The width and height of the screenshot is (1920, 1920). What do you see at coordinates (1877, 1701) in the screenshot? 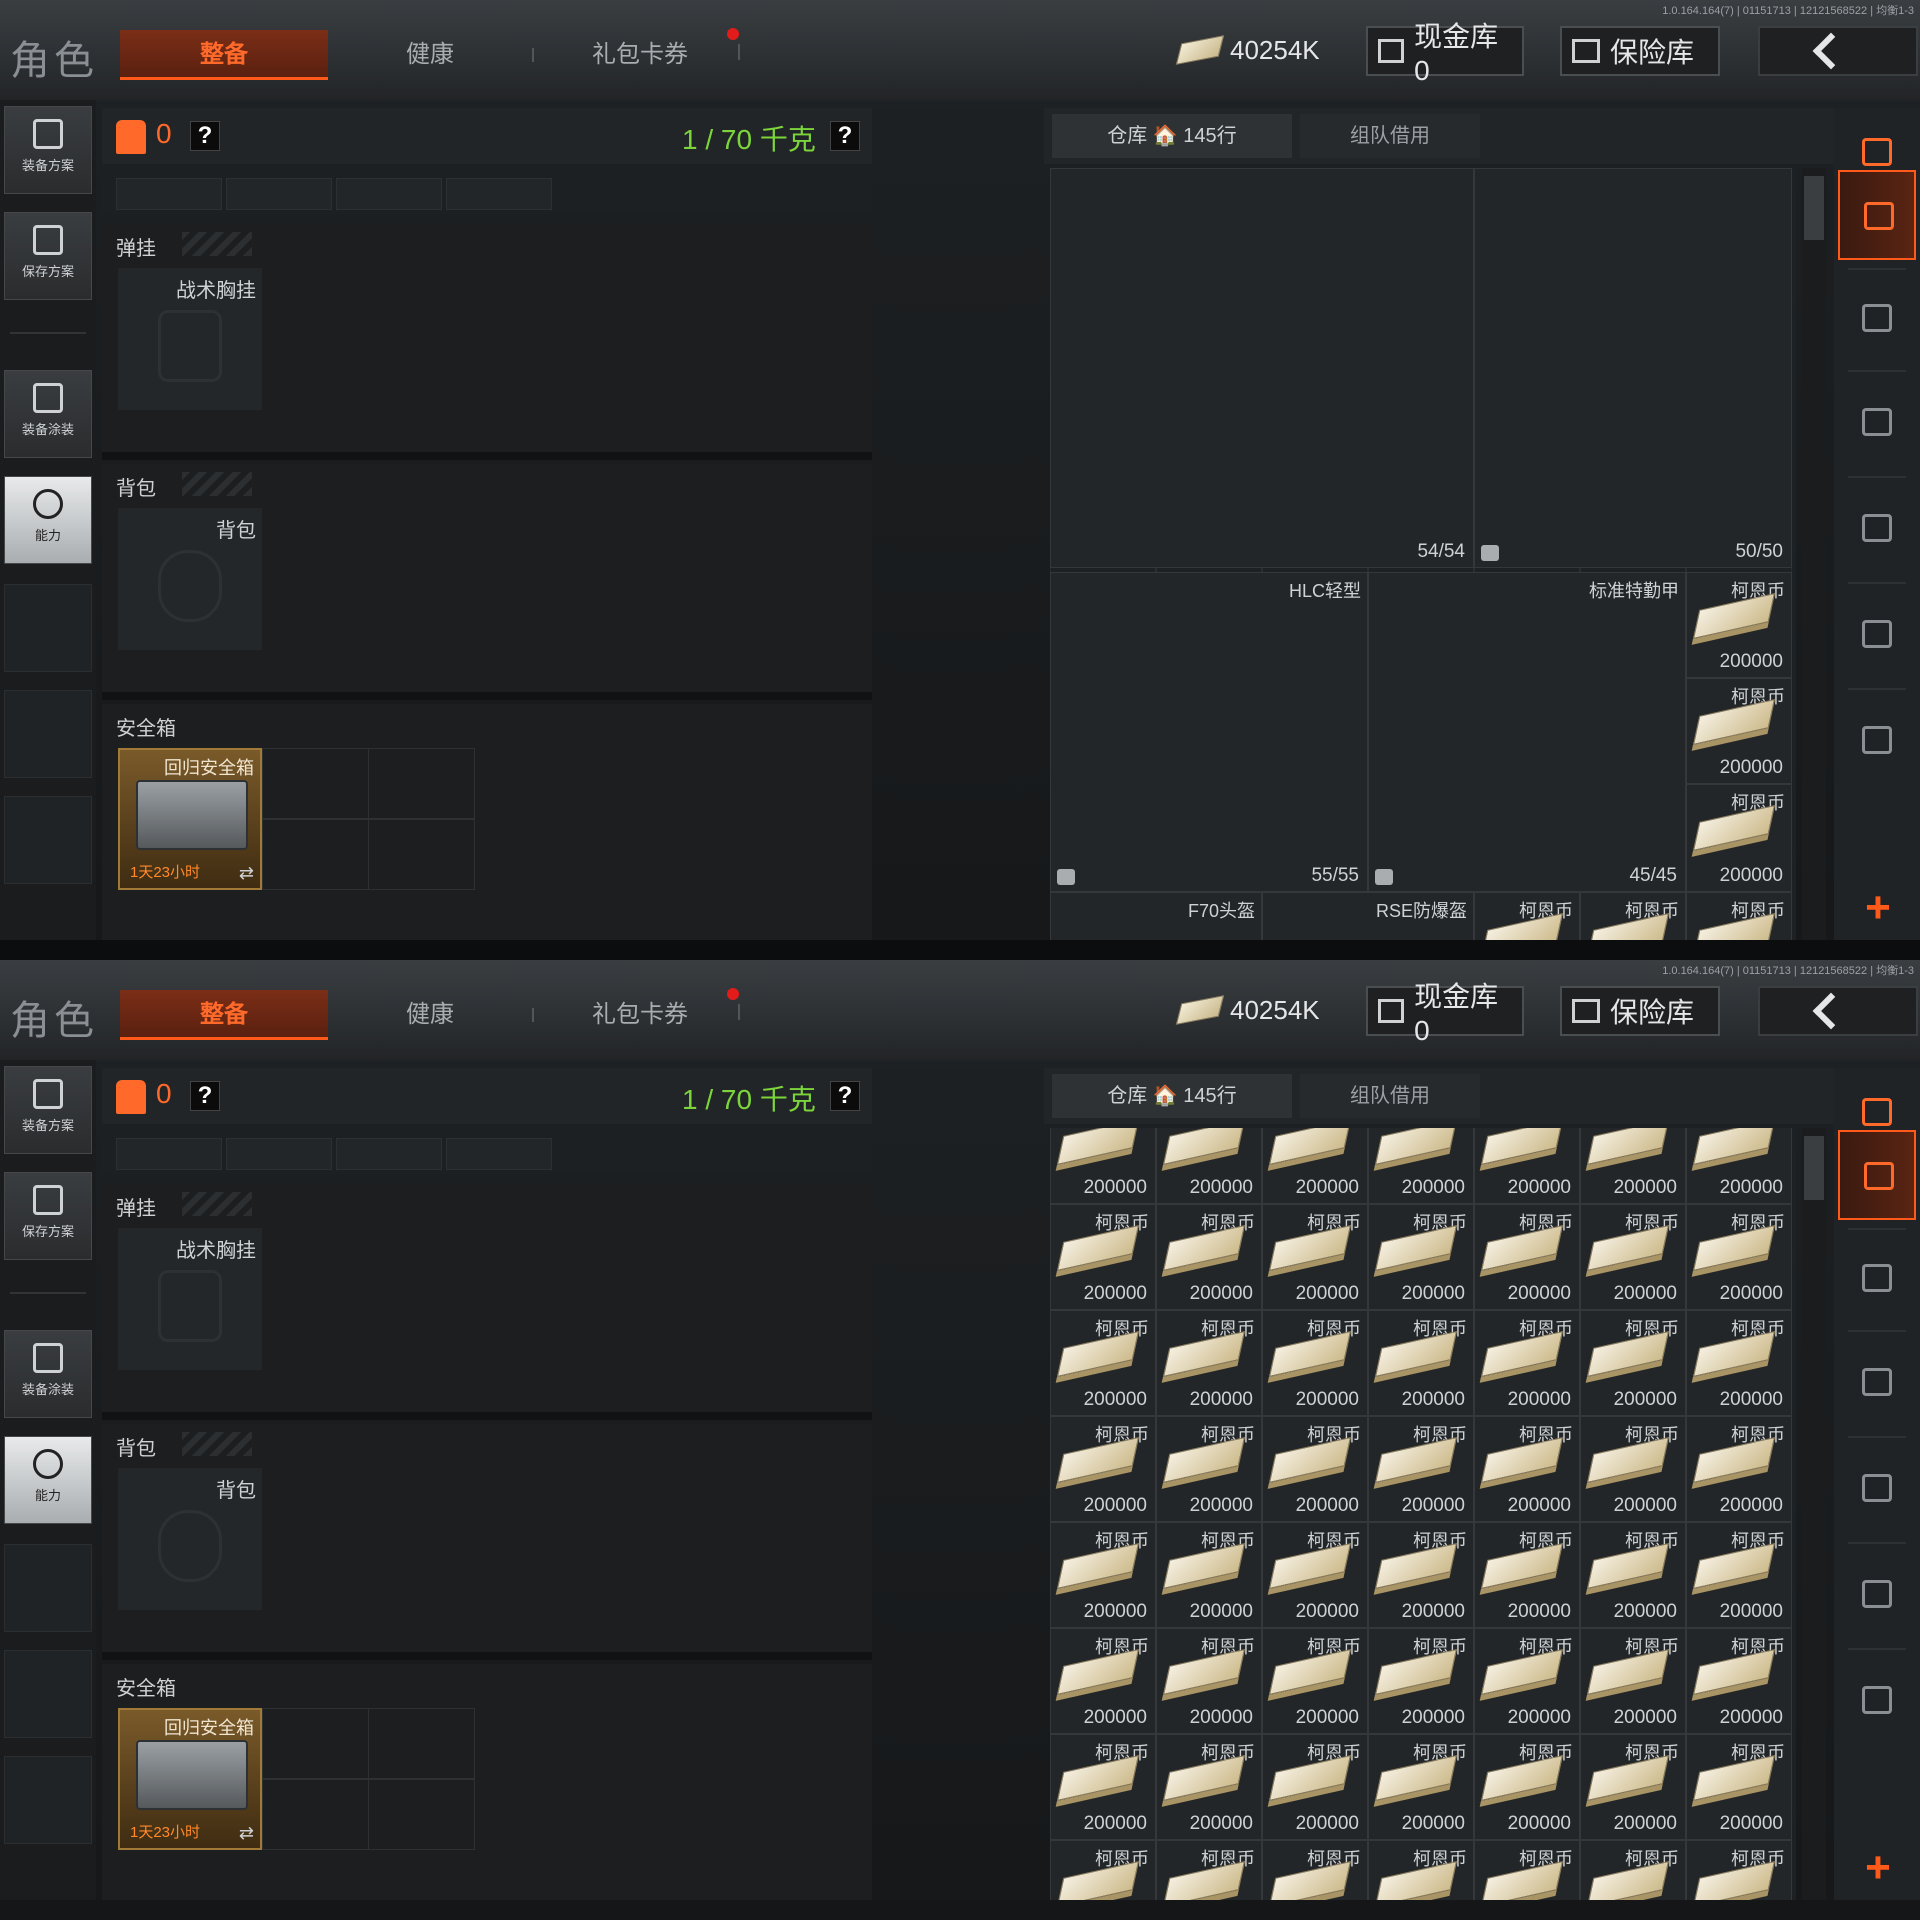
I see `filter-gear-button` at bounding box center [1877, 1701].